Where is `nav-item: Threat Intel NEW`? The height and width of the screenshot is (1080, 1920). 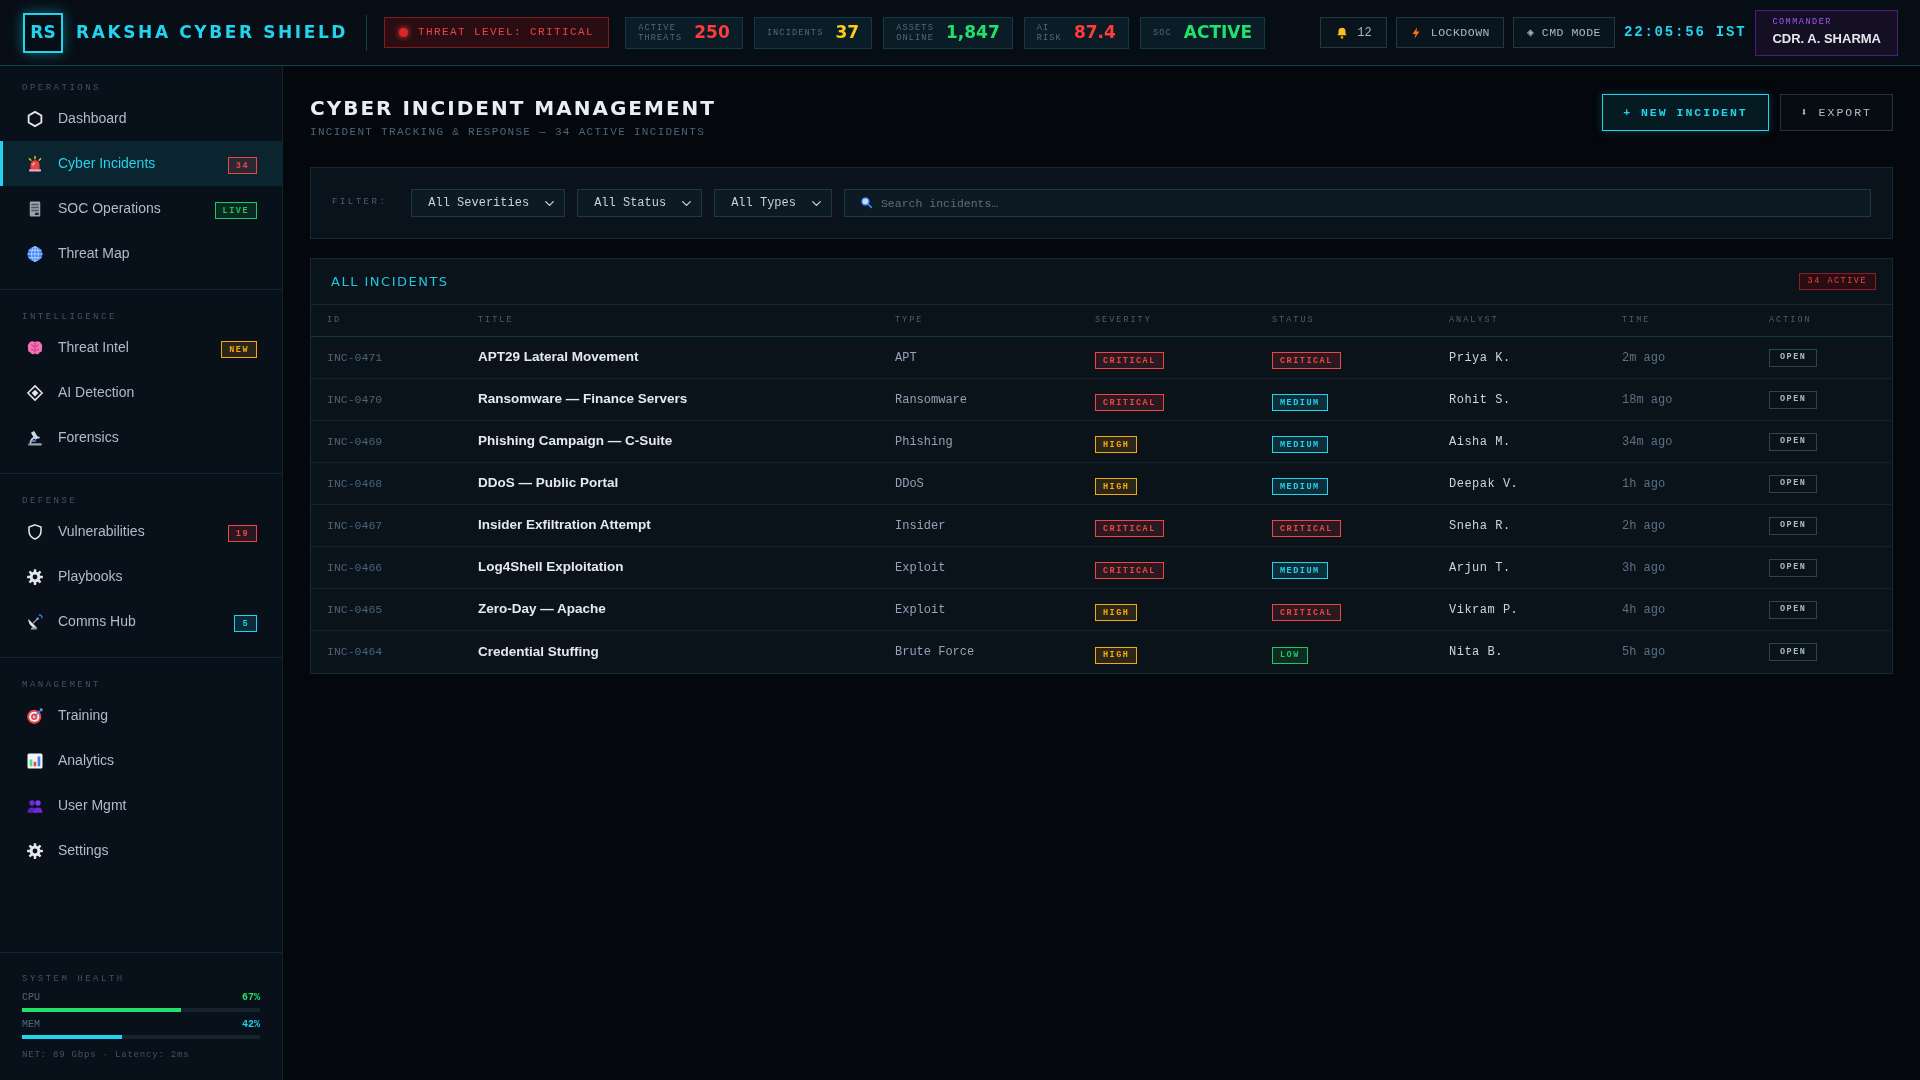 nav-item: Threat Intel NEW is located at coordinates (141, 347).